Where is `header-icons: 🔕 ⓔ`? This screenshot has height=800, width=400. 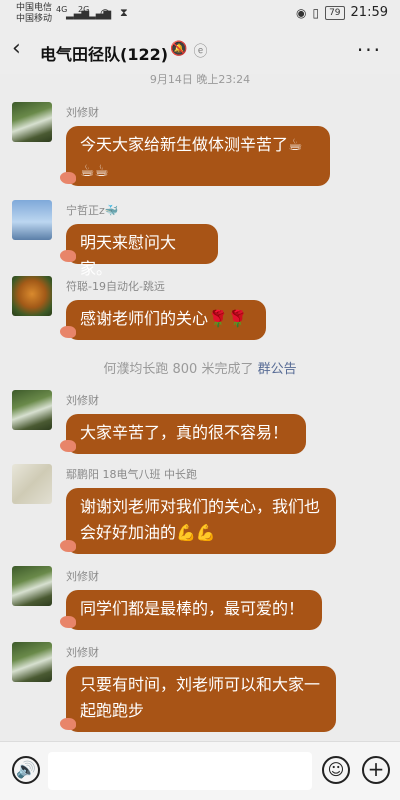
header-icons: 🔕 ⓔ is located at coordinates (188, 51).